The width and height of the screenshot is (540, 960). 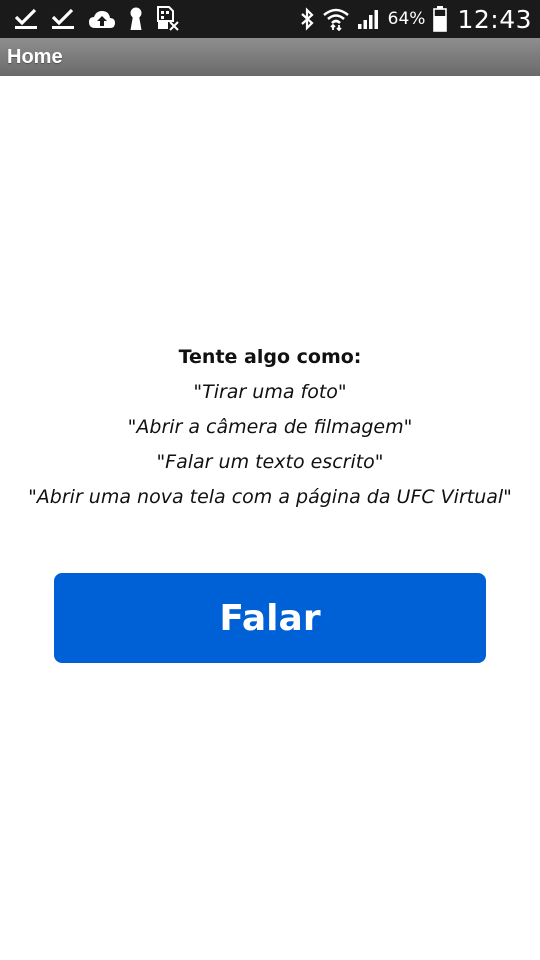 What do you see at coordinates (440, 19) in the screenshot?
I see `battery-icon` at bounding box center [440, 19].